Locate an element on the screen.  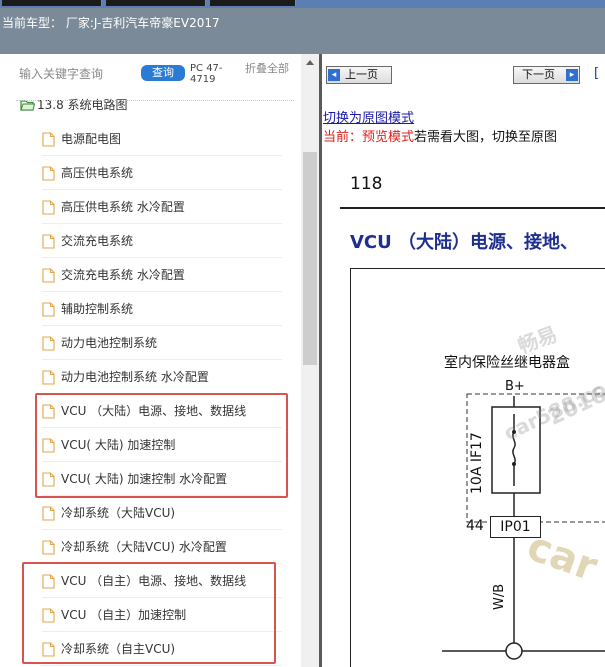
tree-item-label: 高压供电系统 is located at coordinates (97, 173).